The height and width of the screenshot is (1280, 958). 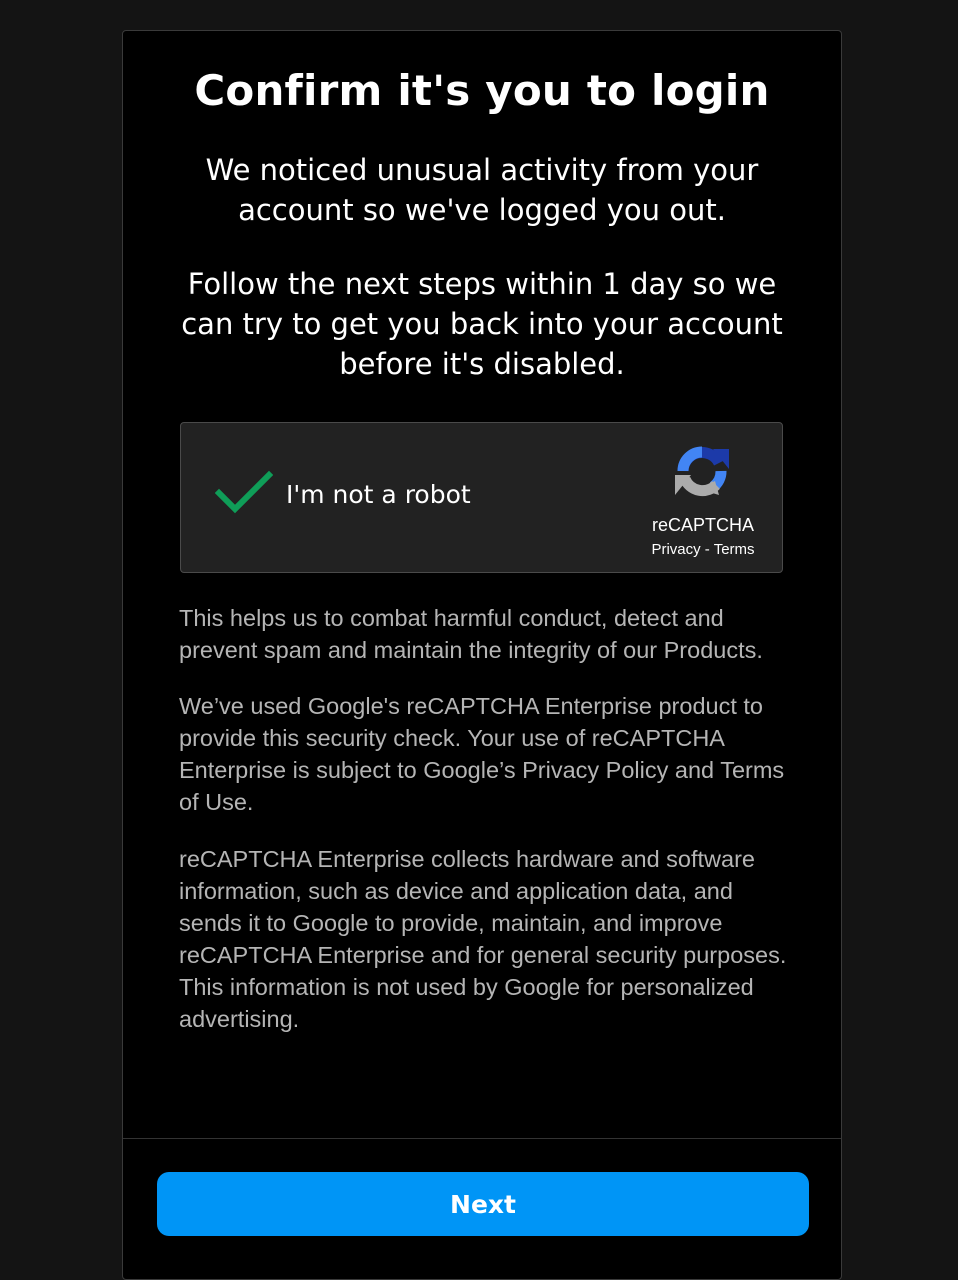 What do you see at coordinates (482, 90) in the screenshot?
I see `dialog-title: Confirm it's you to login` at bounding box center [482, 90].